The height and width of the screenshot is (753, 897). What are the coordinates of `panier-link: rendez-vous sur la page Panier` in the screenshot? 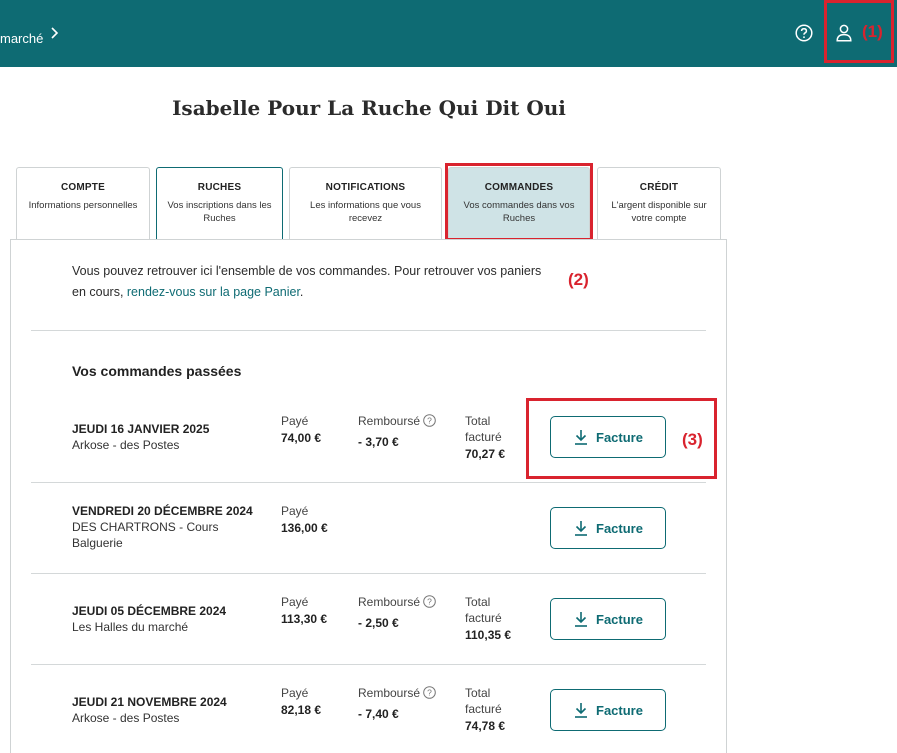 It's located at (213, 292).